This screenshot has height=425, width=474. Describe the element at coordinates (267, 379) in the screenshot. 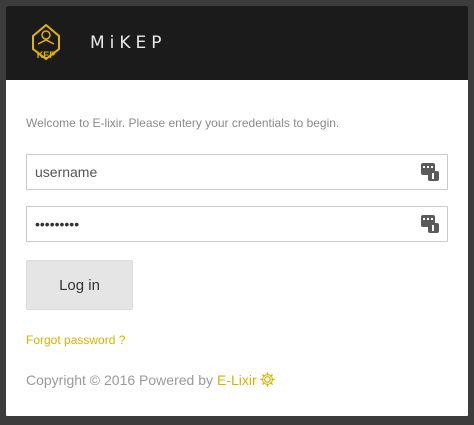

I see `gear-icon` at that location.